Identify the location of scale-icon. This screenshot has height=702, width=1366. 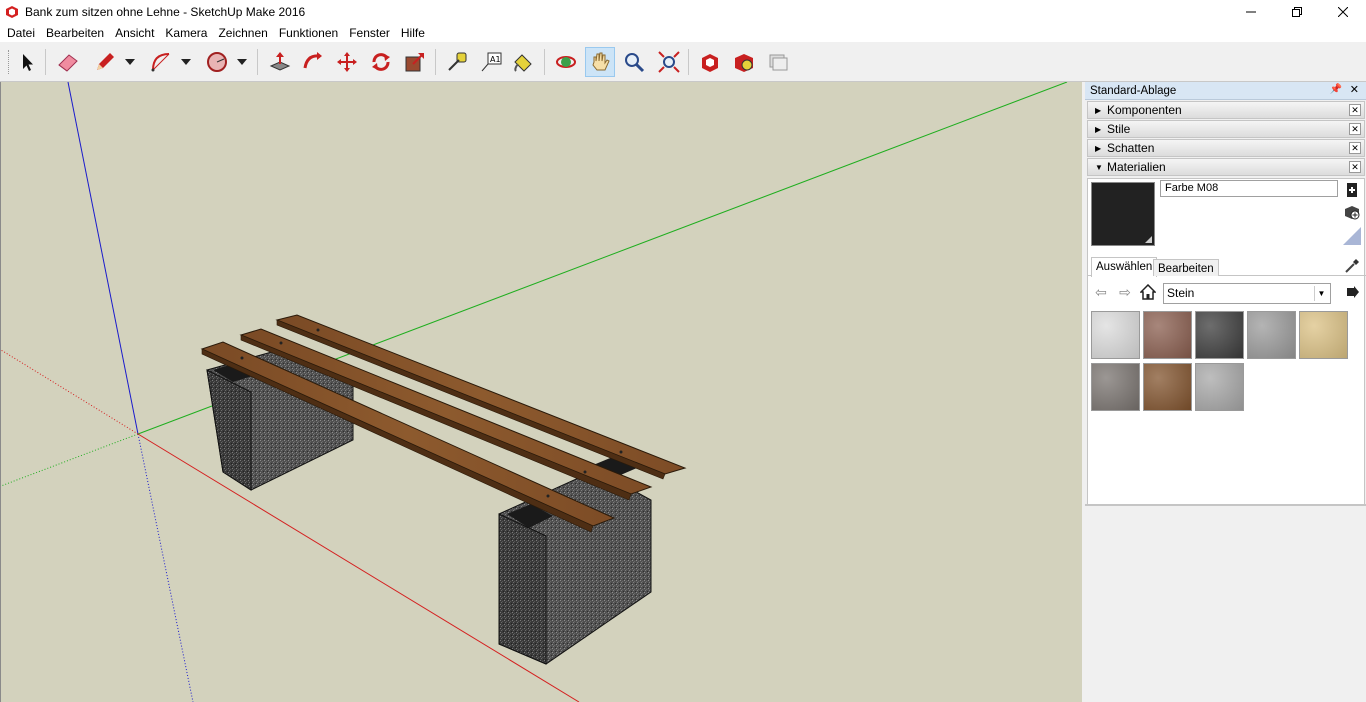
(414, 62).